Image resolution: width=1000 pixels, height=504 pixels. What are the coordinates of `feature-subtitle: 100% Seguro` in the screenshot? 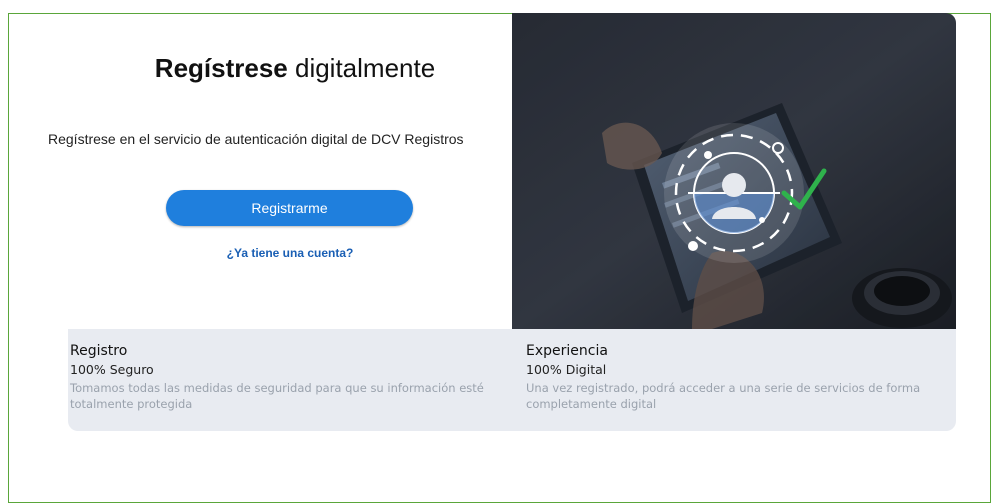 It's located at (112, 369).